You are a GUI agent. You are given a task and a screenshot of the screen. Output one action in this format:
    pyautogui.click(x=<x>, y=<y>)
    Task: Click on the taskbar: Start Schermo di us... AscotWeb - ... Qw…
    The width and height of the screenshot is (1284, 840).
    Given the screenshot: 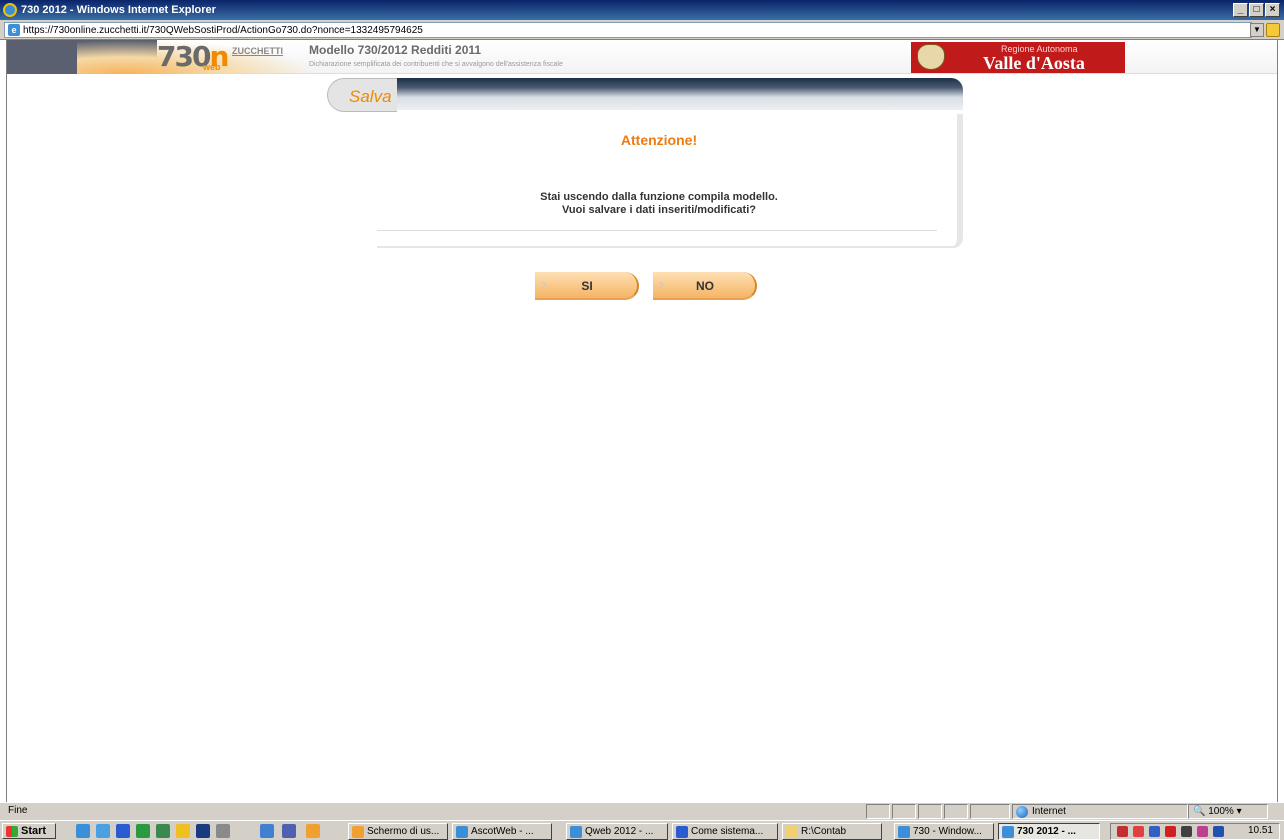 What is the action you would take?
    pyautogui.click(x=642, y=830)
    